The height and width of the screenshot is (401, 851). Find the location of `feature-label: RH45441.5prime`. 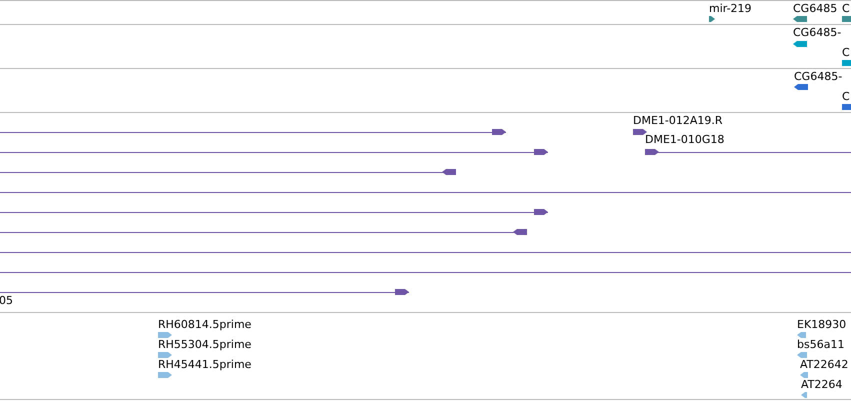

feature-label: RH45441.5prime is located at coordinates (205, 364).